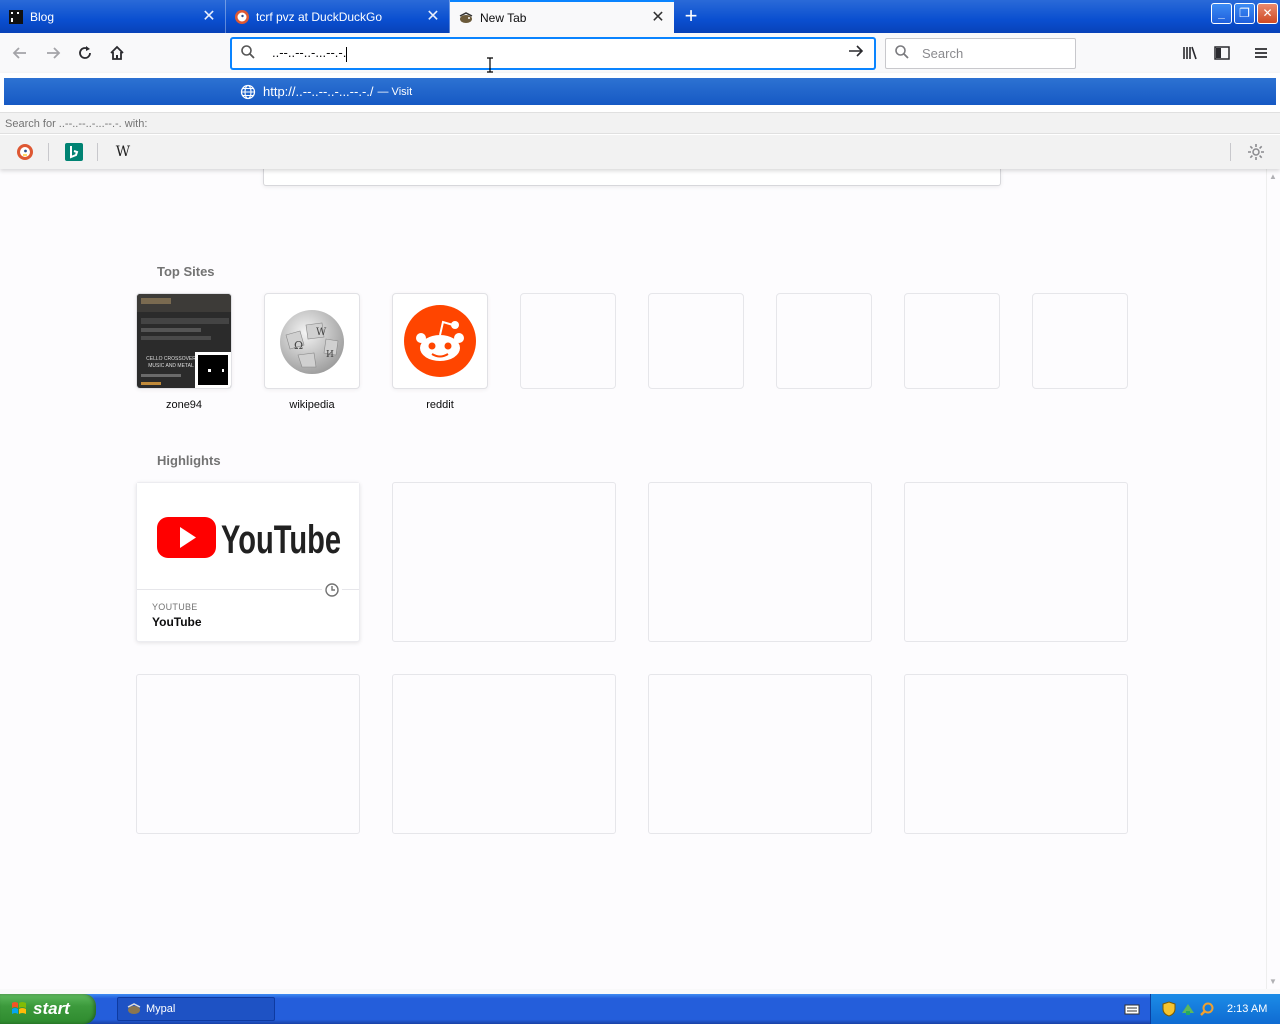 This screenshot has height=1024, width=1280. I want to click on tab-duckduckgo: tcrf pvz at DuckDuckGo ✕, so click(338, 16).